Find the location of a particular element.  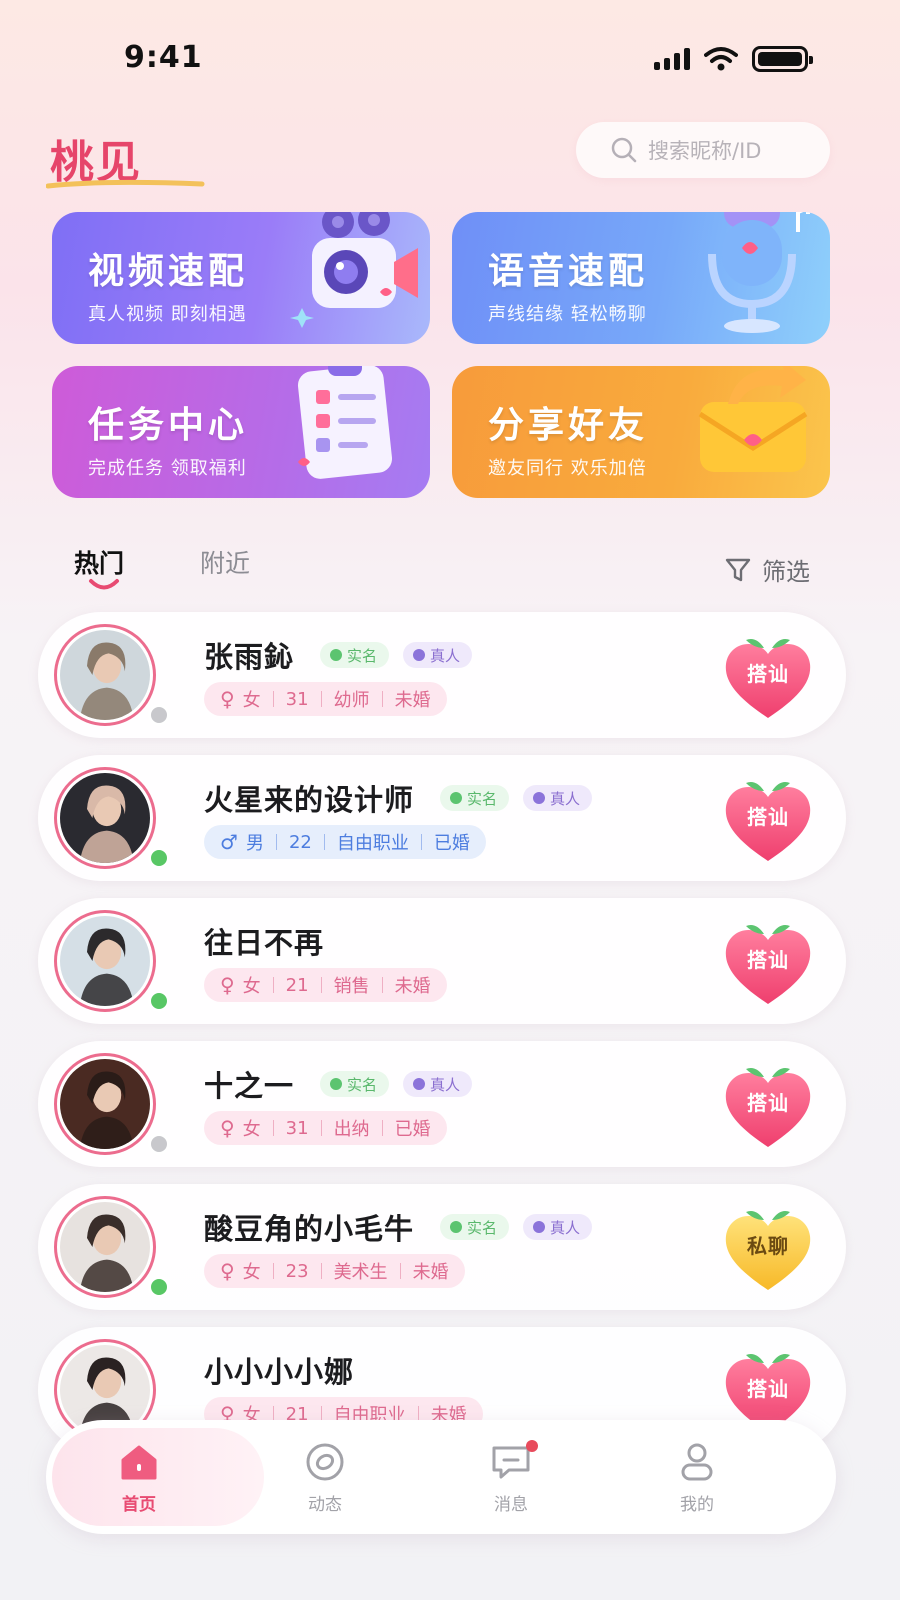

cellular-signal-icon is located at coordinates (672, 59).